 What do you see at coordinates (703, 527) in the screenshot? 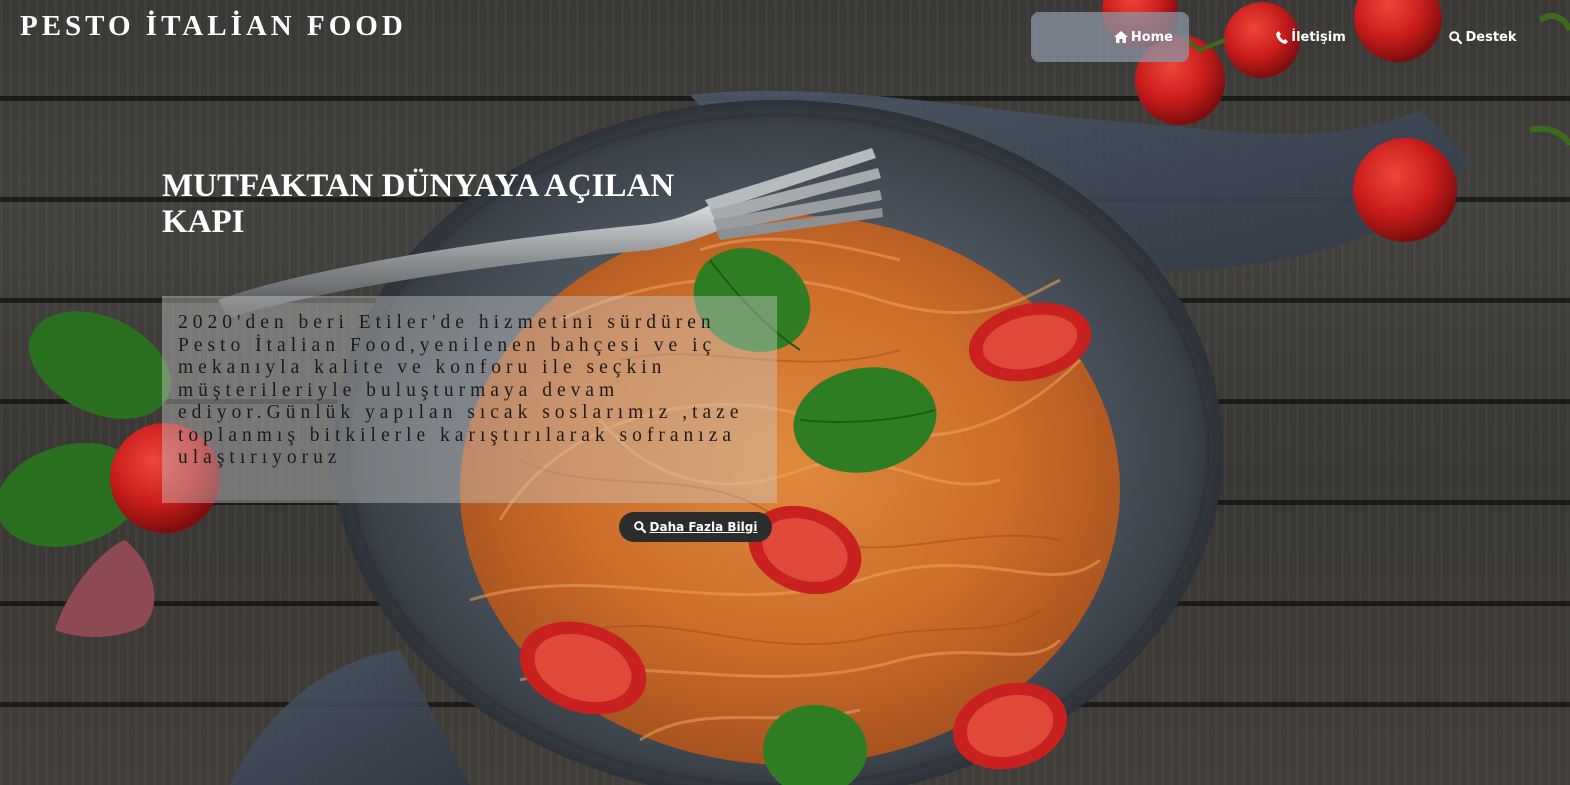
I see `more-info-button-label: Daha Fazla Bilgi` at bounding box center [703, 527].